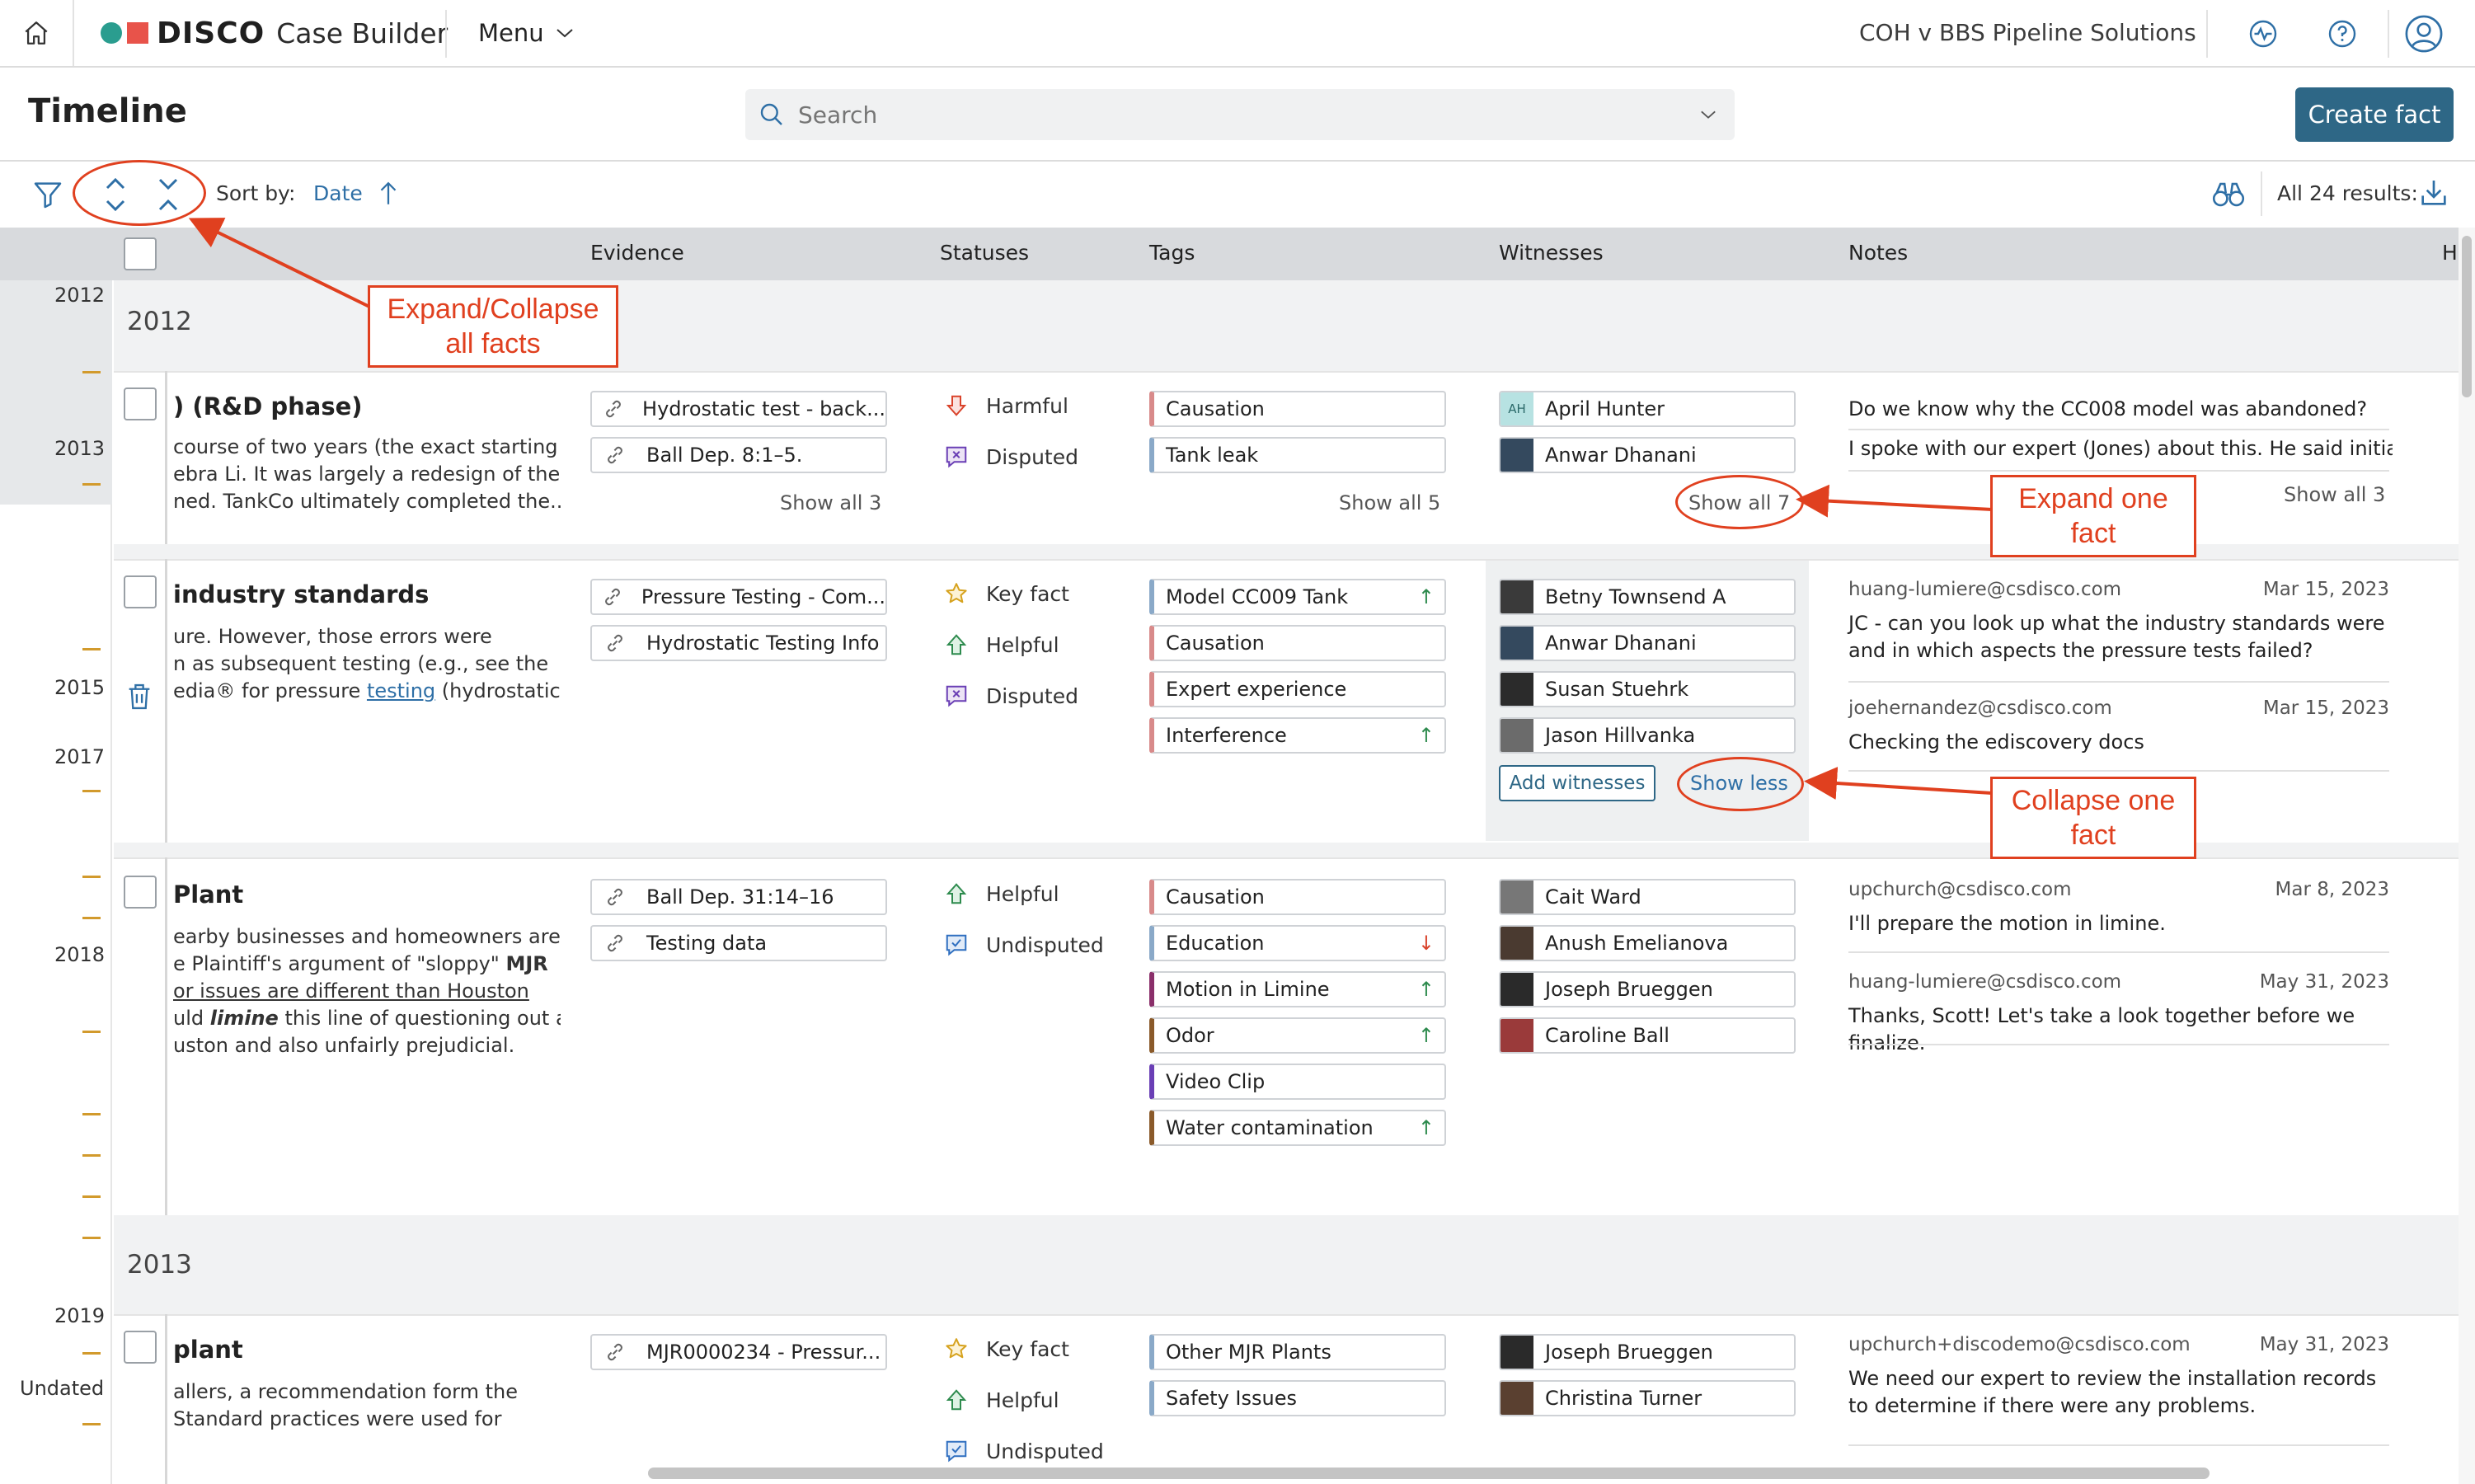 The width and height of the screenshot is (2475, 1484). Describe the element at coordinates (493, 326) in the screenshot. I see `annotation-label: Expand/Collapse all facts` at that location.